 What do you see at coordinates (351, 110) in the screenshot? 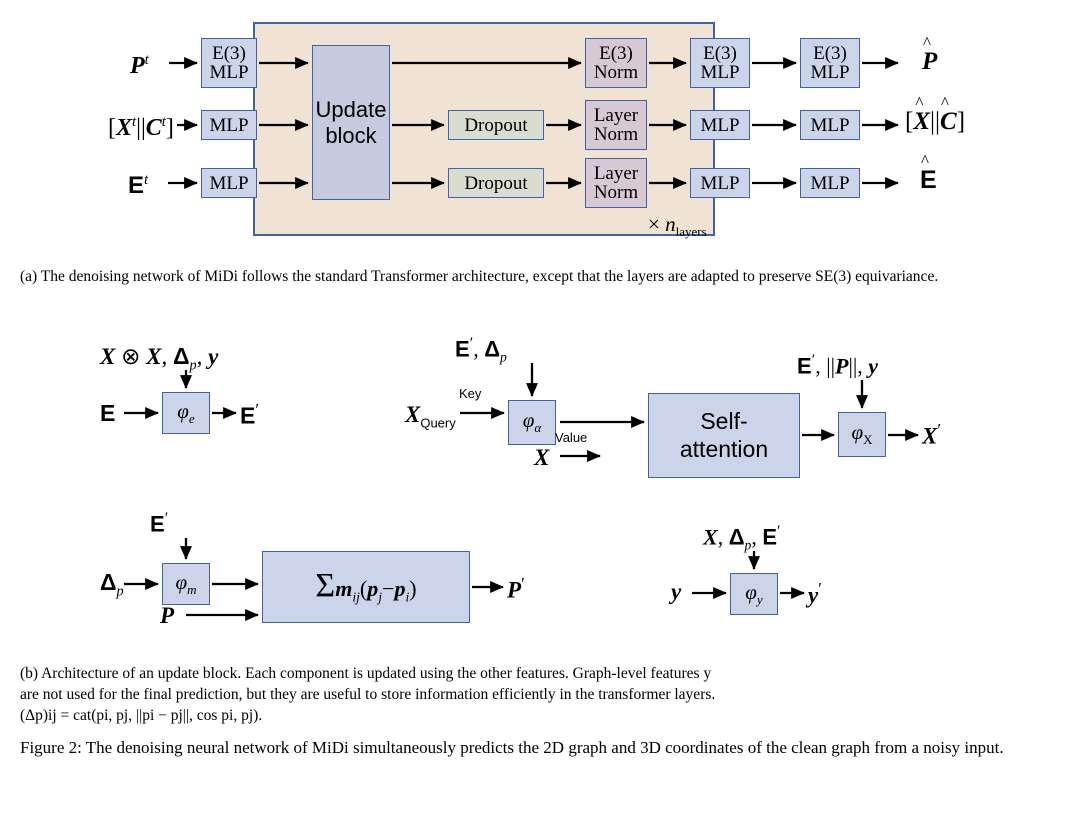
I see `update-block-line1: Update` at bounding box center [351, 110].